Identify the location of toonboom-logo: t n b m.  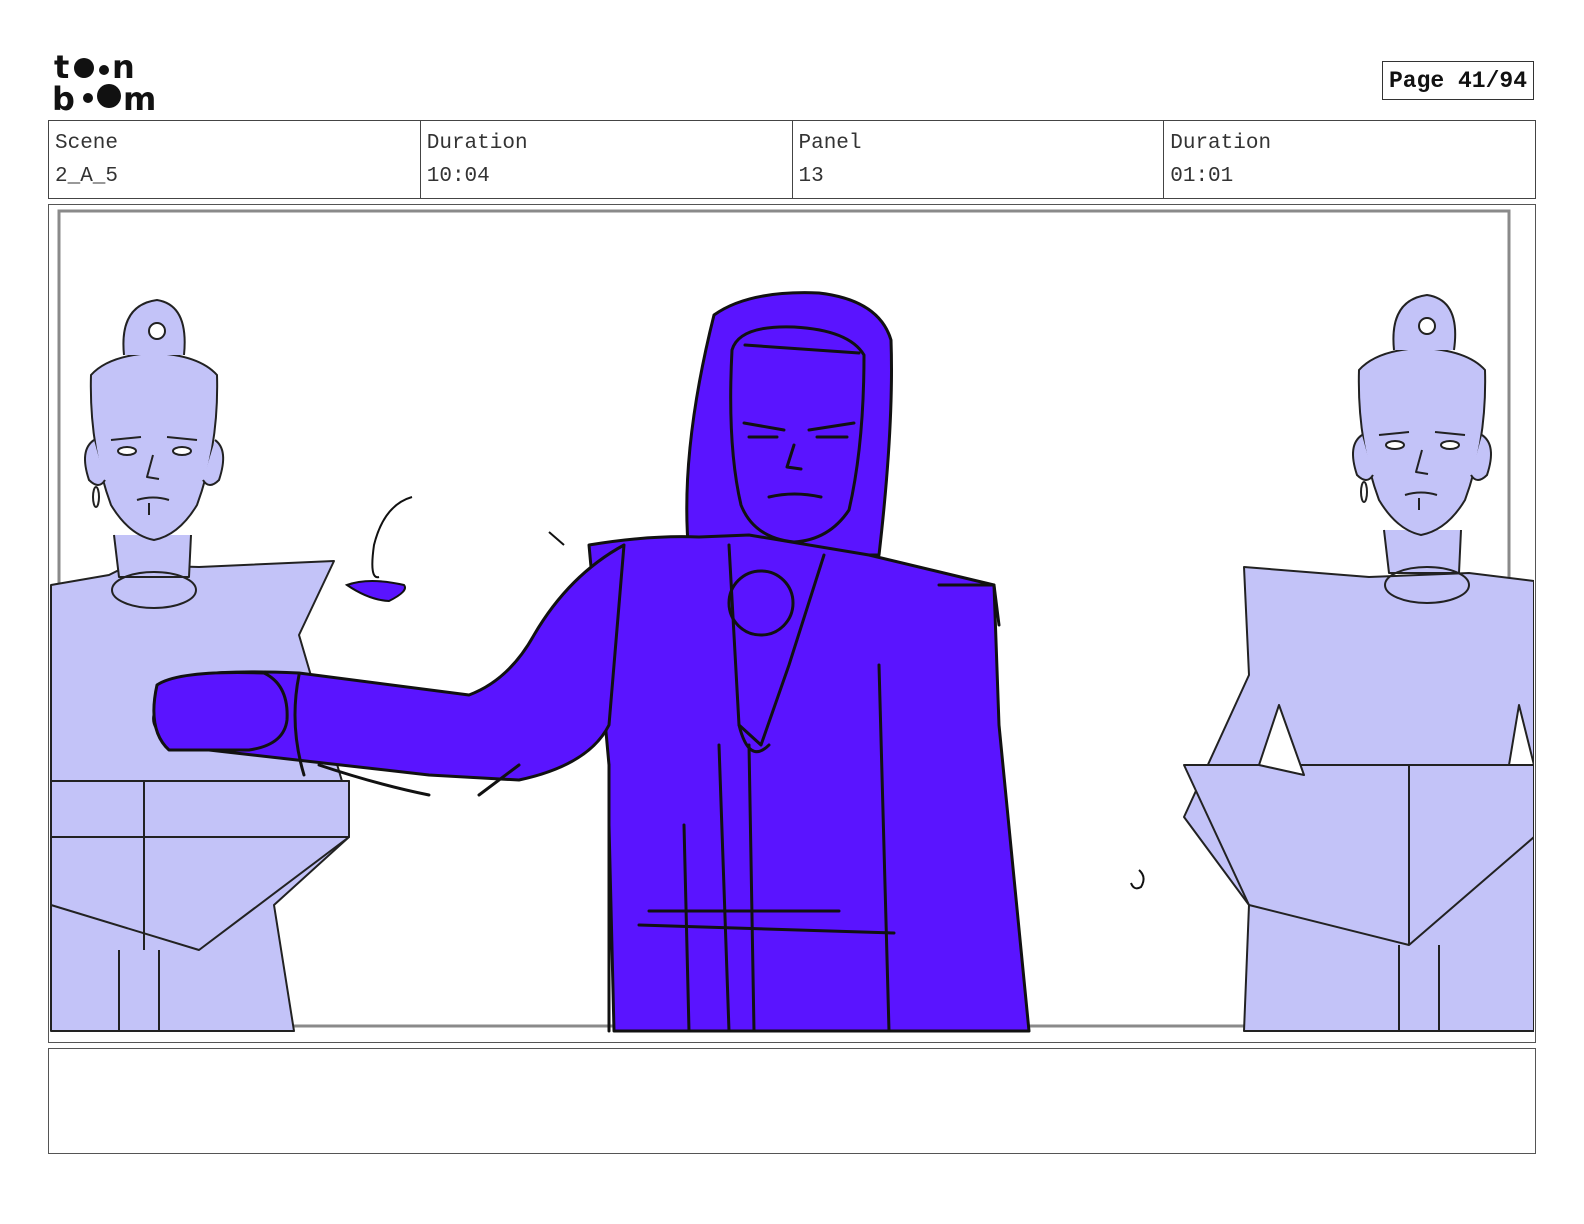
(110, 83).